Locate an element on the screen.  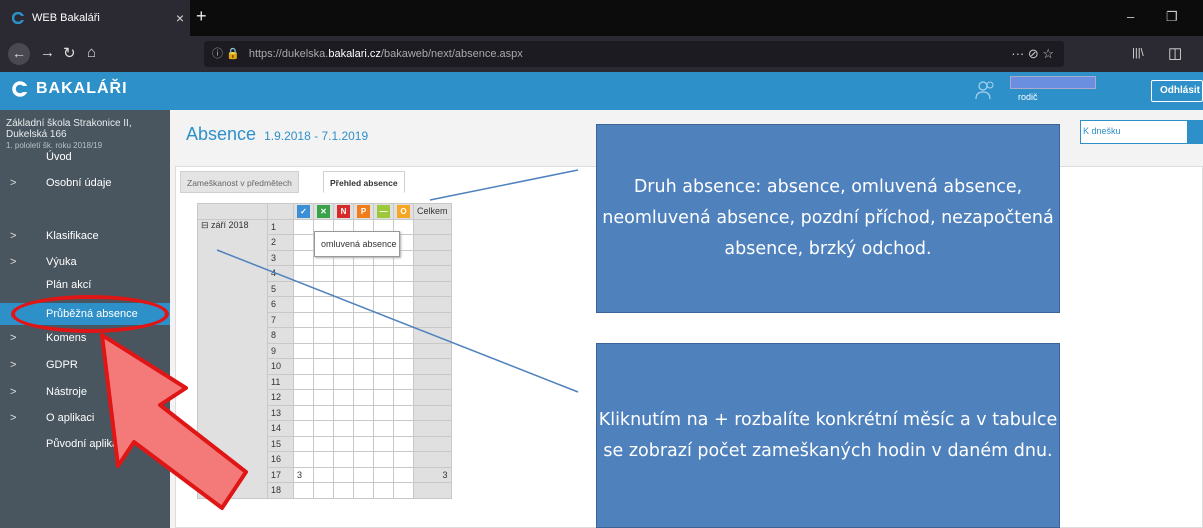
sidebar-item-klasifikace: > Klasifikace is located at coordinates (85, 236).